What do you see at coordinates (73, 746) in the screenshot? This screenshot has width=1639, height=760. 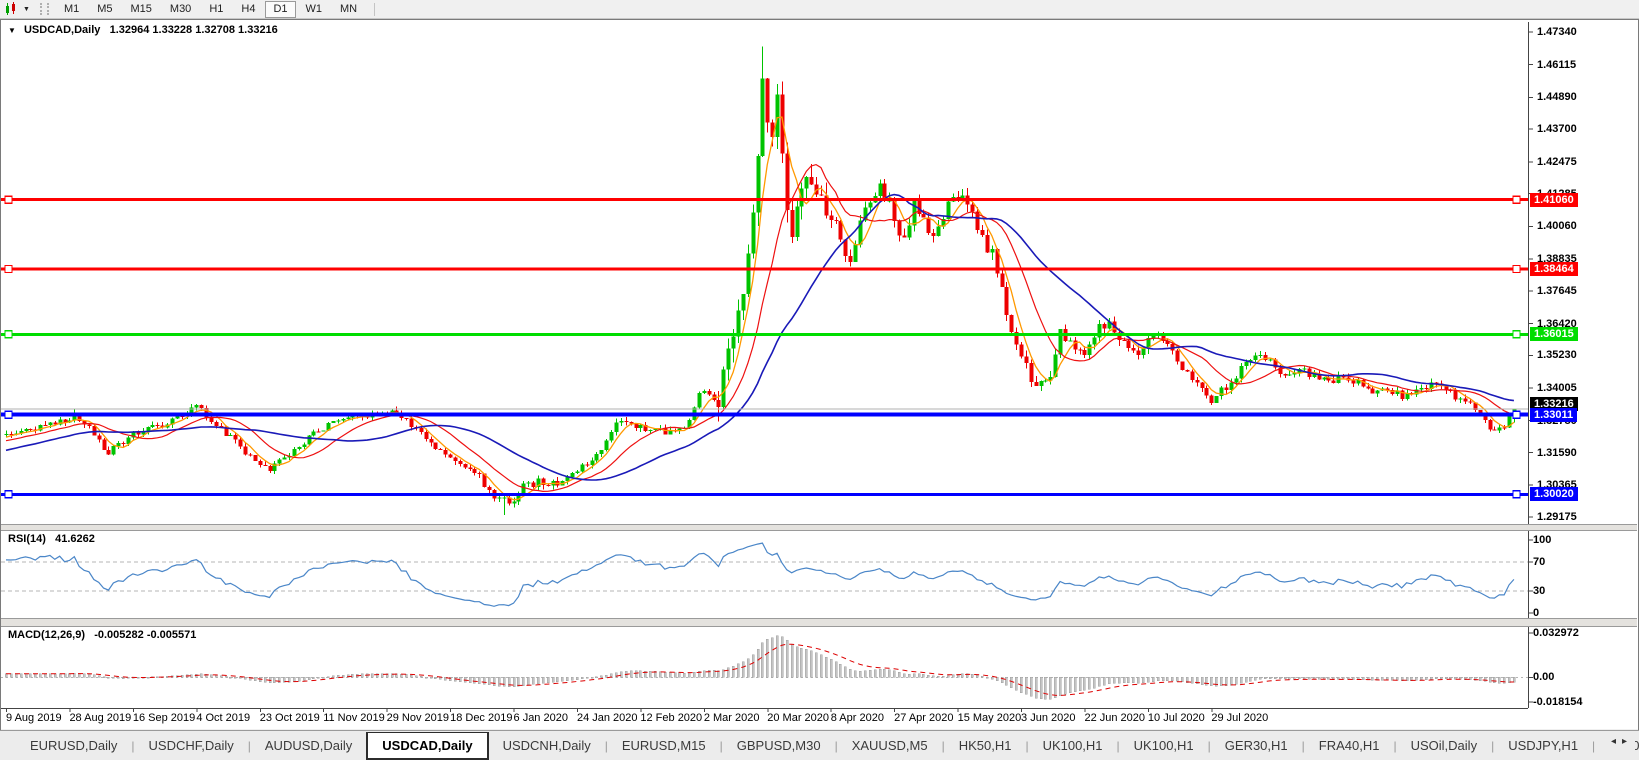 I see `tab-eurusd-daily: EURUSD,Daily` at bounding box center [73, 746].